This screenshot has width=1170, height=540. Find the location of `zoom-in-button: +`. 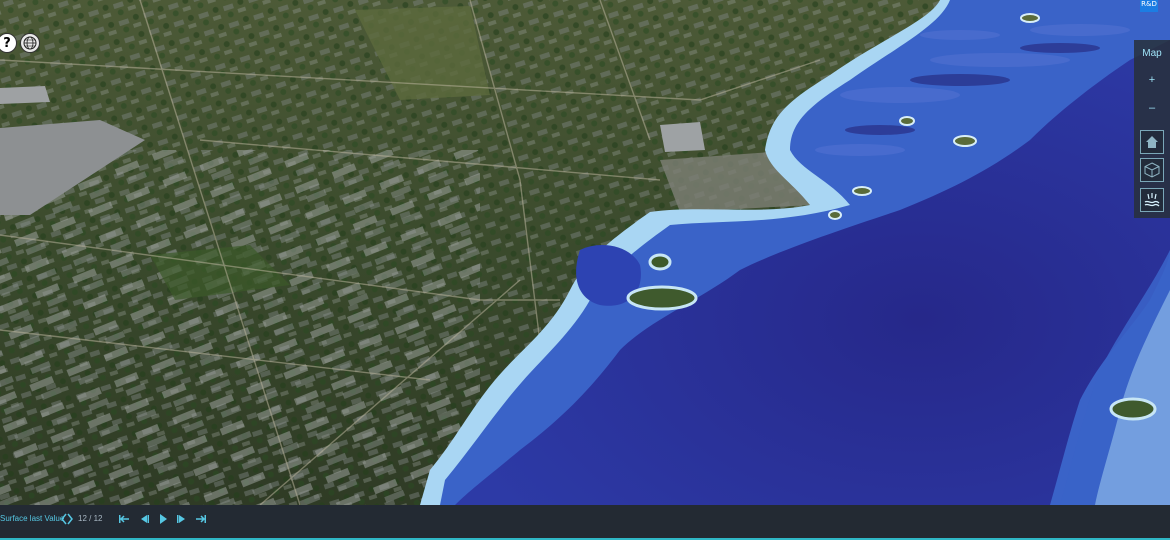

zoom-in-button: + is located at coordinates (1152, 80).